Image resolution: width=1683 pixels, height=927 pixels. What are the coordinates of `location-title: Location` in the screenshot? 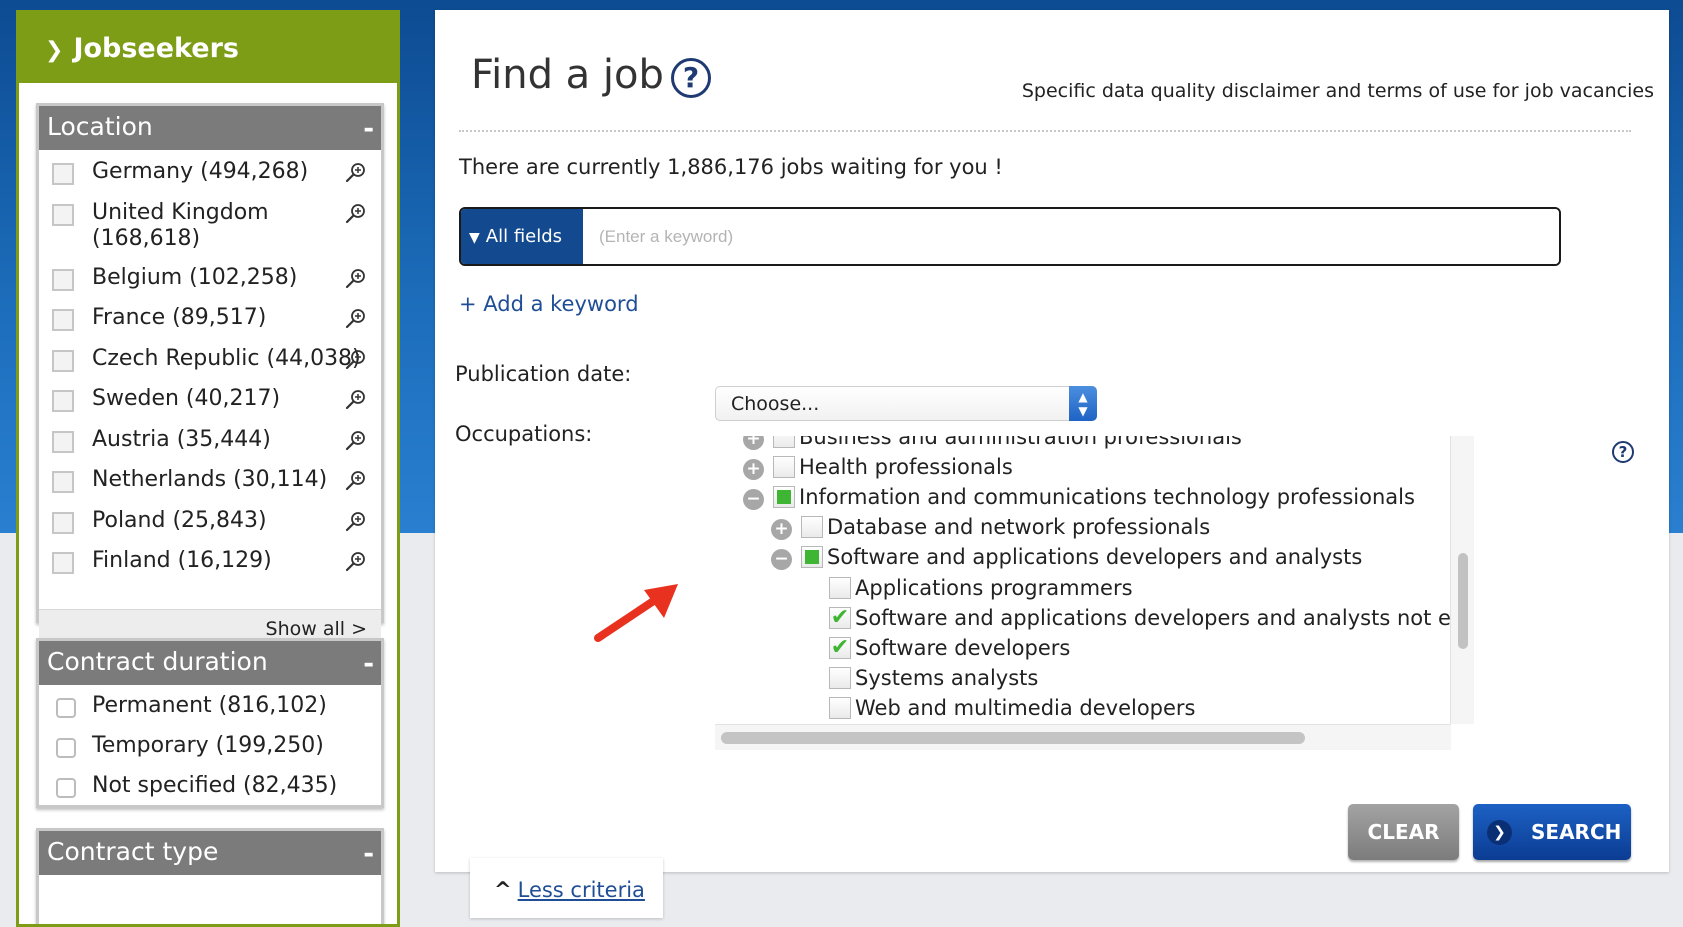 It's located at (100, 126).